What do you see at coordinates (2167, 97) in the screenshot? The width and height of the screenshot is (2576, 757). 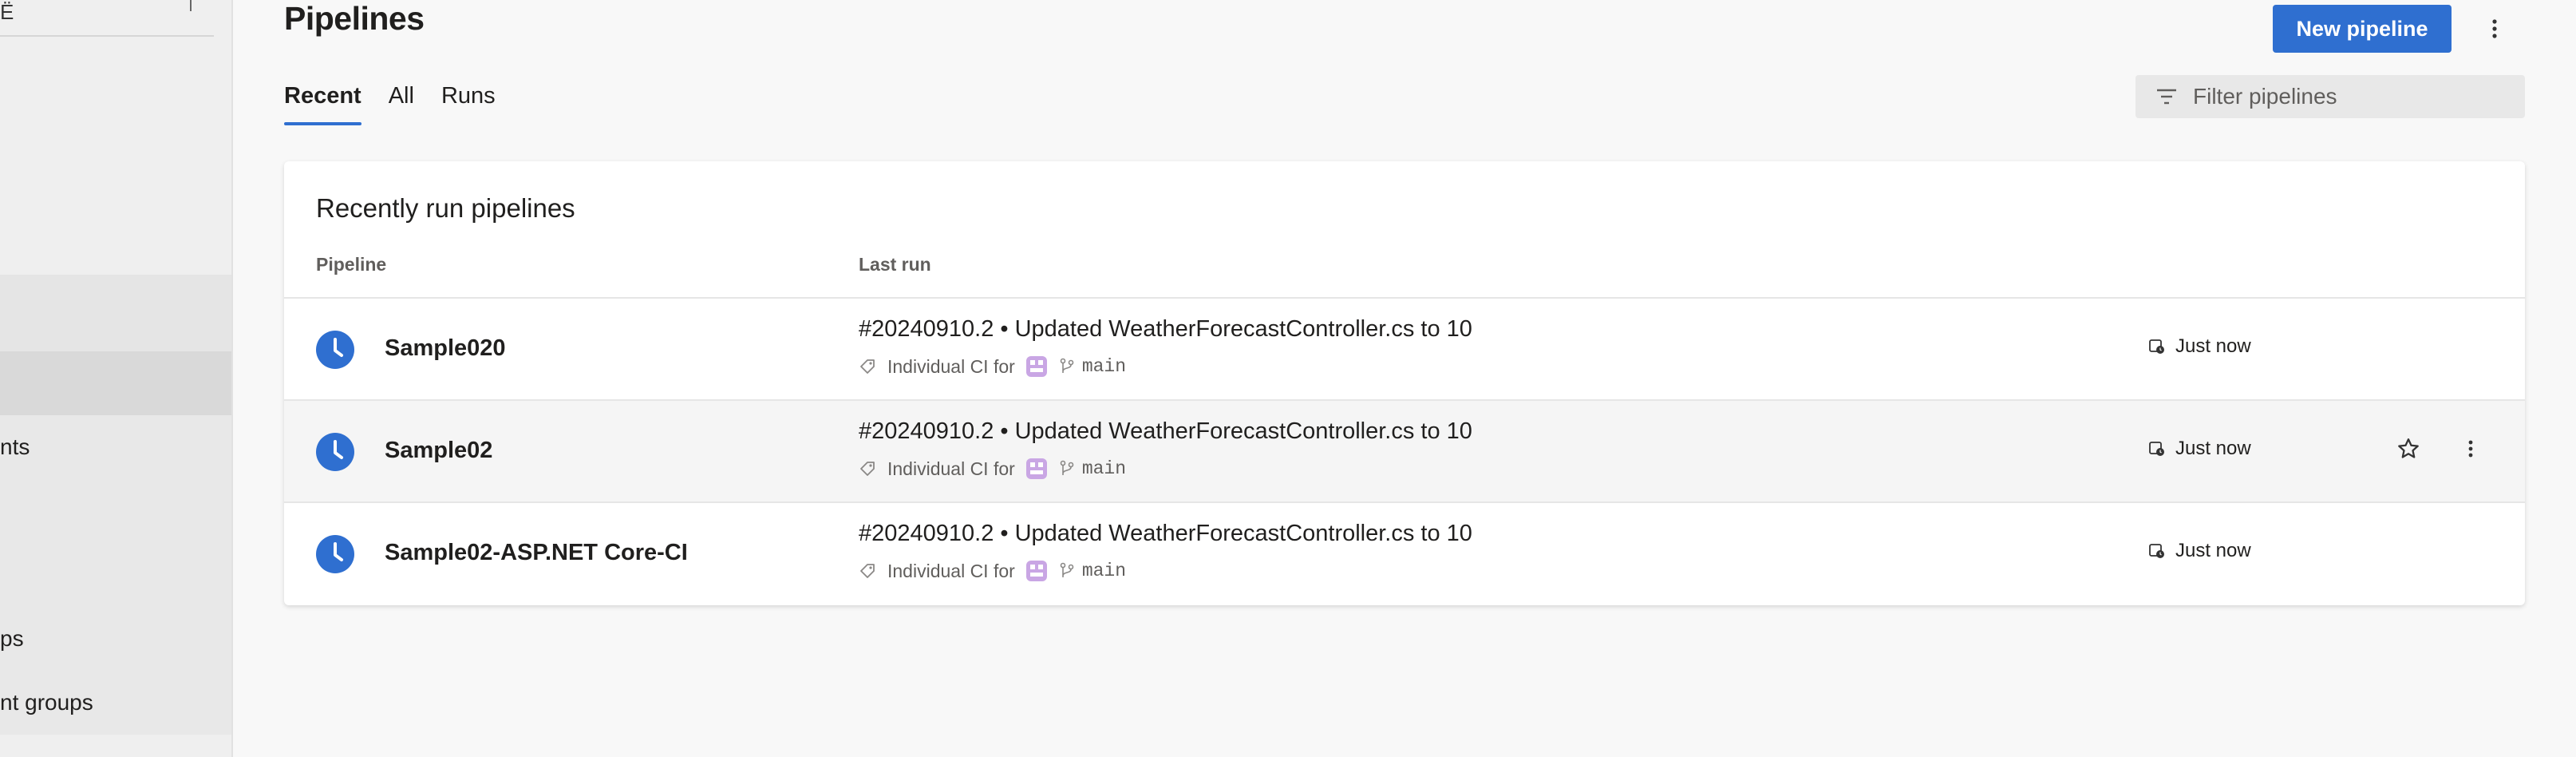 I see `filter-icon` at bounding box center [2167, 97].